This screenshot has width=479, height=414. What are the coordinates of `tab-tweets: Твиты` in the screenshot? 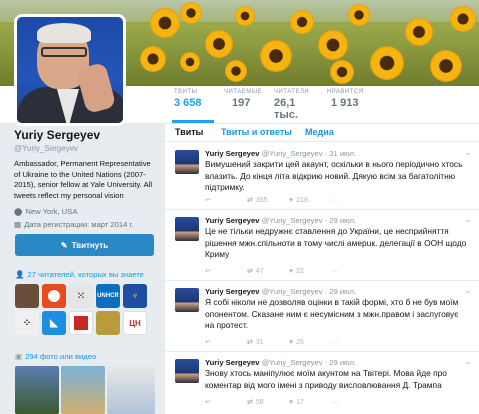 It's located at (189, 132).